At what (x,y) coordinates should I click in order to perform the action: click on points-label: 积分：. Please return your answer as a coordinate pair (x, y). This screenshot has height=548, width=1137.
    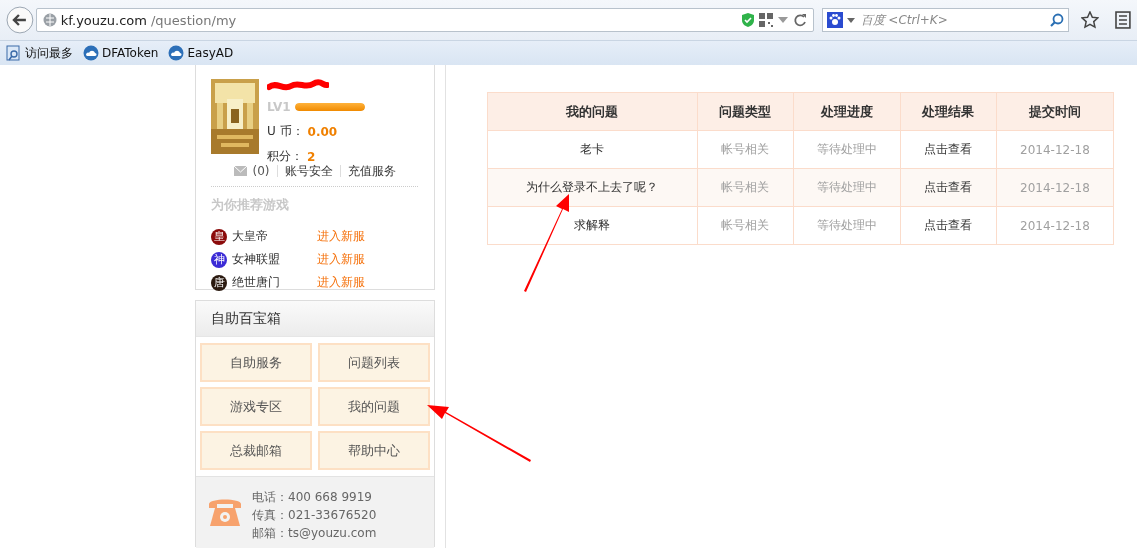
    Looking at the image, I should click on (285, 156).